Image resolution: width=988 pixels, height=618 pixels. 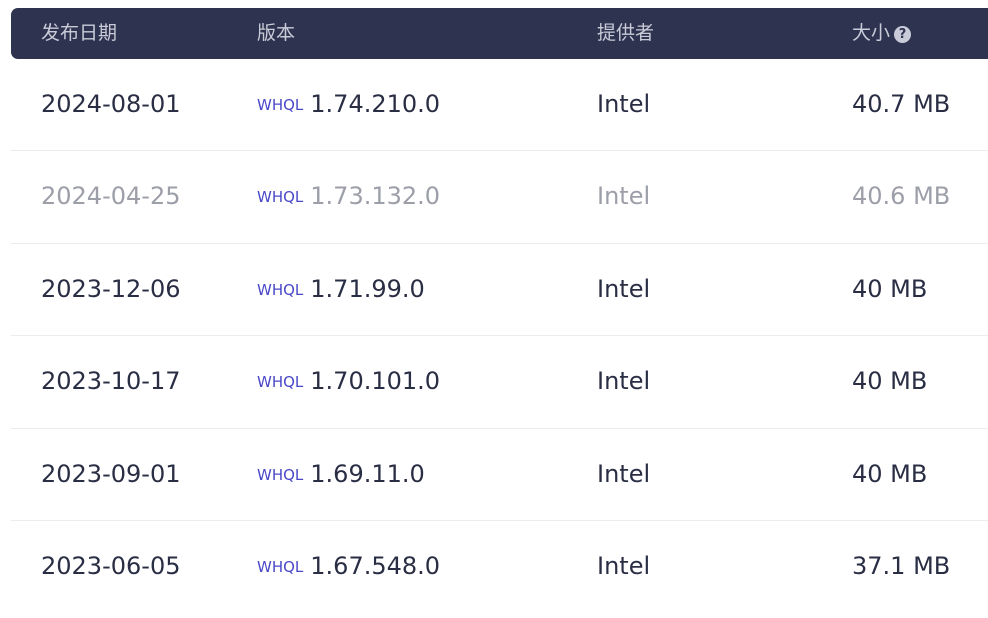 What do you see at coordinates (375, 104) in the screenshot?
I see `row-version-number: 1.74.210.0` at bounding box center [375, 104].